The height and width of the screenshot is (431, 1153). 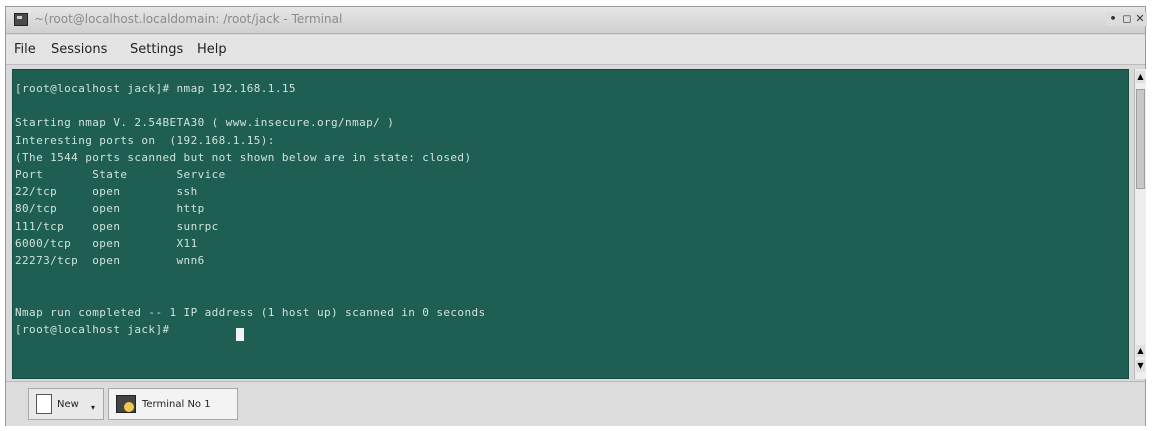 I want to click on maximize-button: ◻, so click(x=1127, y=19).